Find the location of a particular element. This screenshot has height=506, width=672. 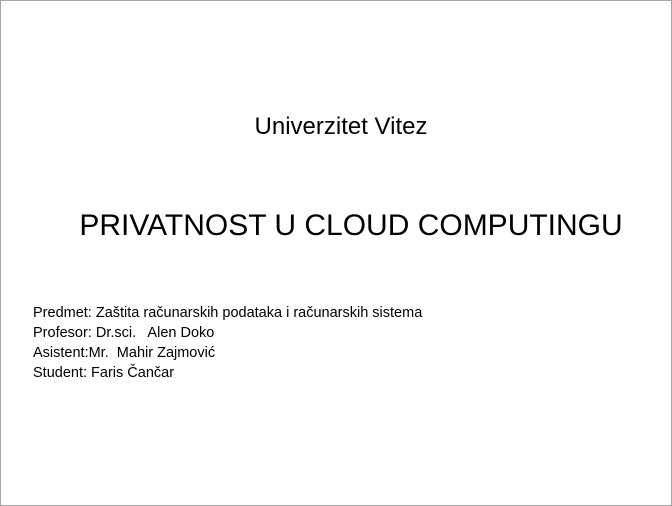

university-name: Univerzitet Vitez is located at coordinates (341, 126).